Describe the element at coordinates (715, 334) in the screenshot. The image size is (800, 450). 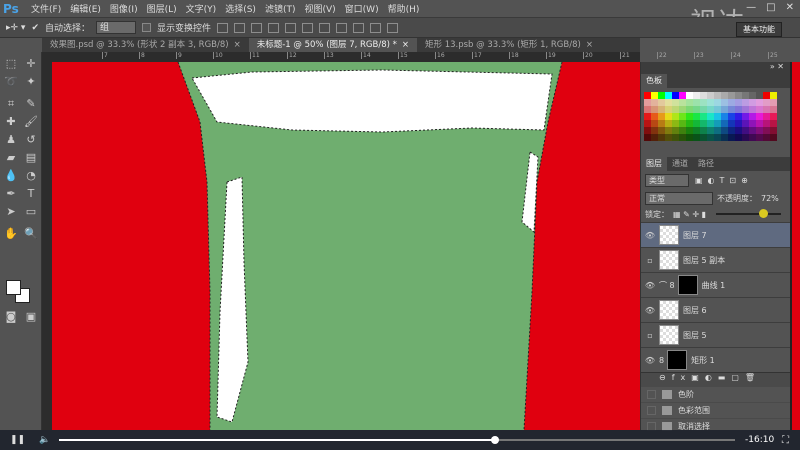
I see `layer-row: ▫ 图层 5` at that location.